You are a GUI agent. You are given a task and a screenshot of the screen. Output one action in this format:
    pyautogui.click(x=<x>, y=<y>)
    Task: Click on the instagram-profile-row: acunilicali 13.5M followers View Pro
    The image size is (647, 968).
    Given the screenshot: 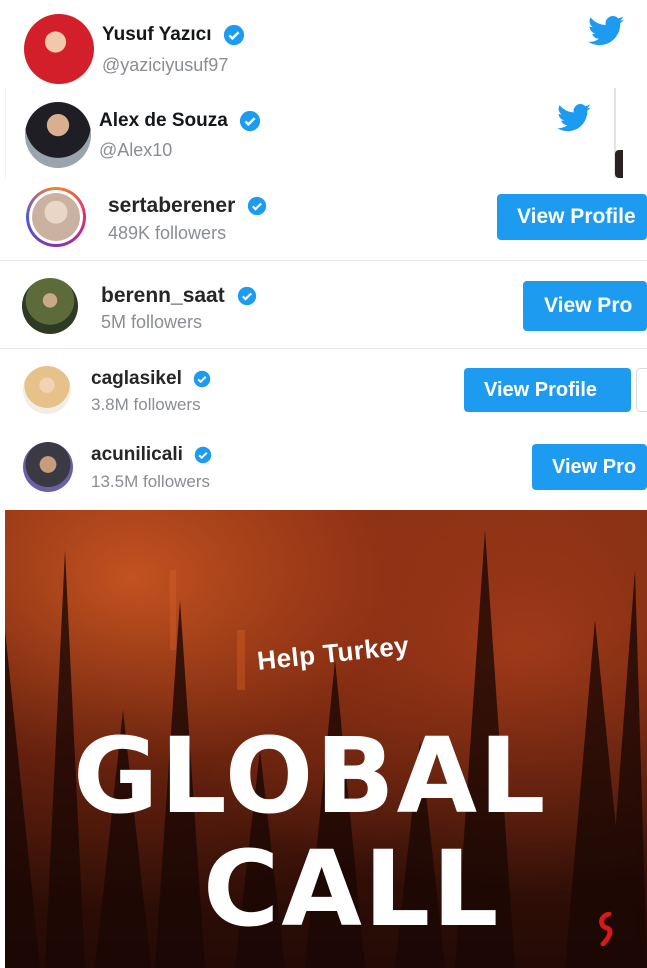 What is the action you would take?
    pyautogui.click(x=323, y=471)
    